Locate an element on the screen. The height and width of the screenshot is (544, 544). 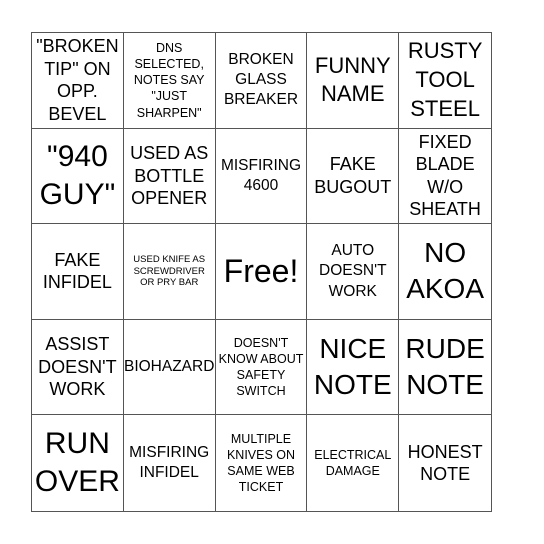
free-space-label: Free! is located at coordinates (261, 270).